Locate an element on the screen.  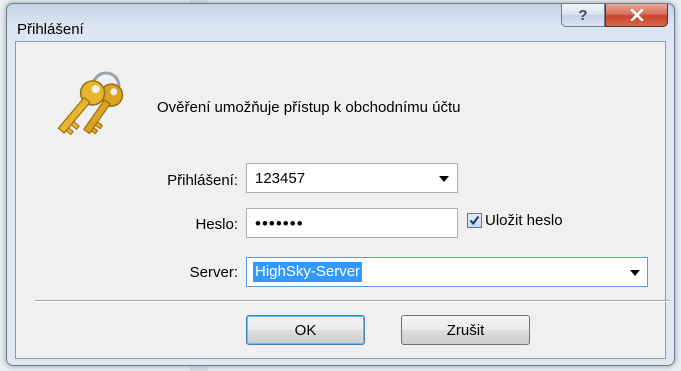
cancel-button: Zrušit is located at coordinates (465, 330).